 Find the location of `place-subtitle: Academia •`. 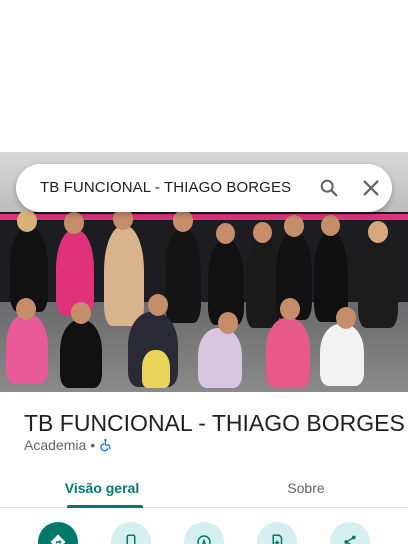

place-subtitle: Academia • is located at coordinates (68, 445).